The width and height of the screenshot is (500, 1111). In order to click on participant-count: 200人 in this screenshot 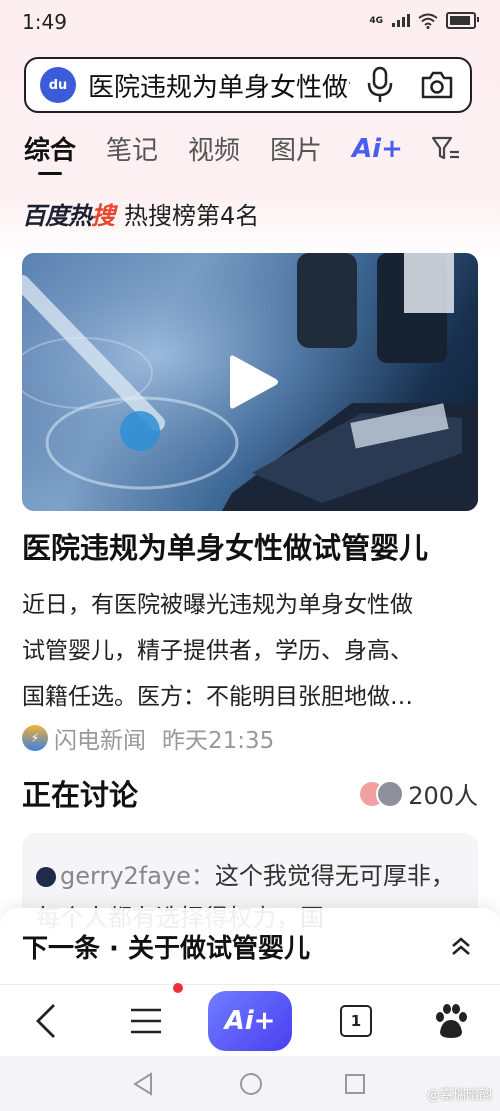, I will do `click(443, 796)`.